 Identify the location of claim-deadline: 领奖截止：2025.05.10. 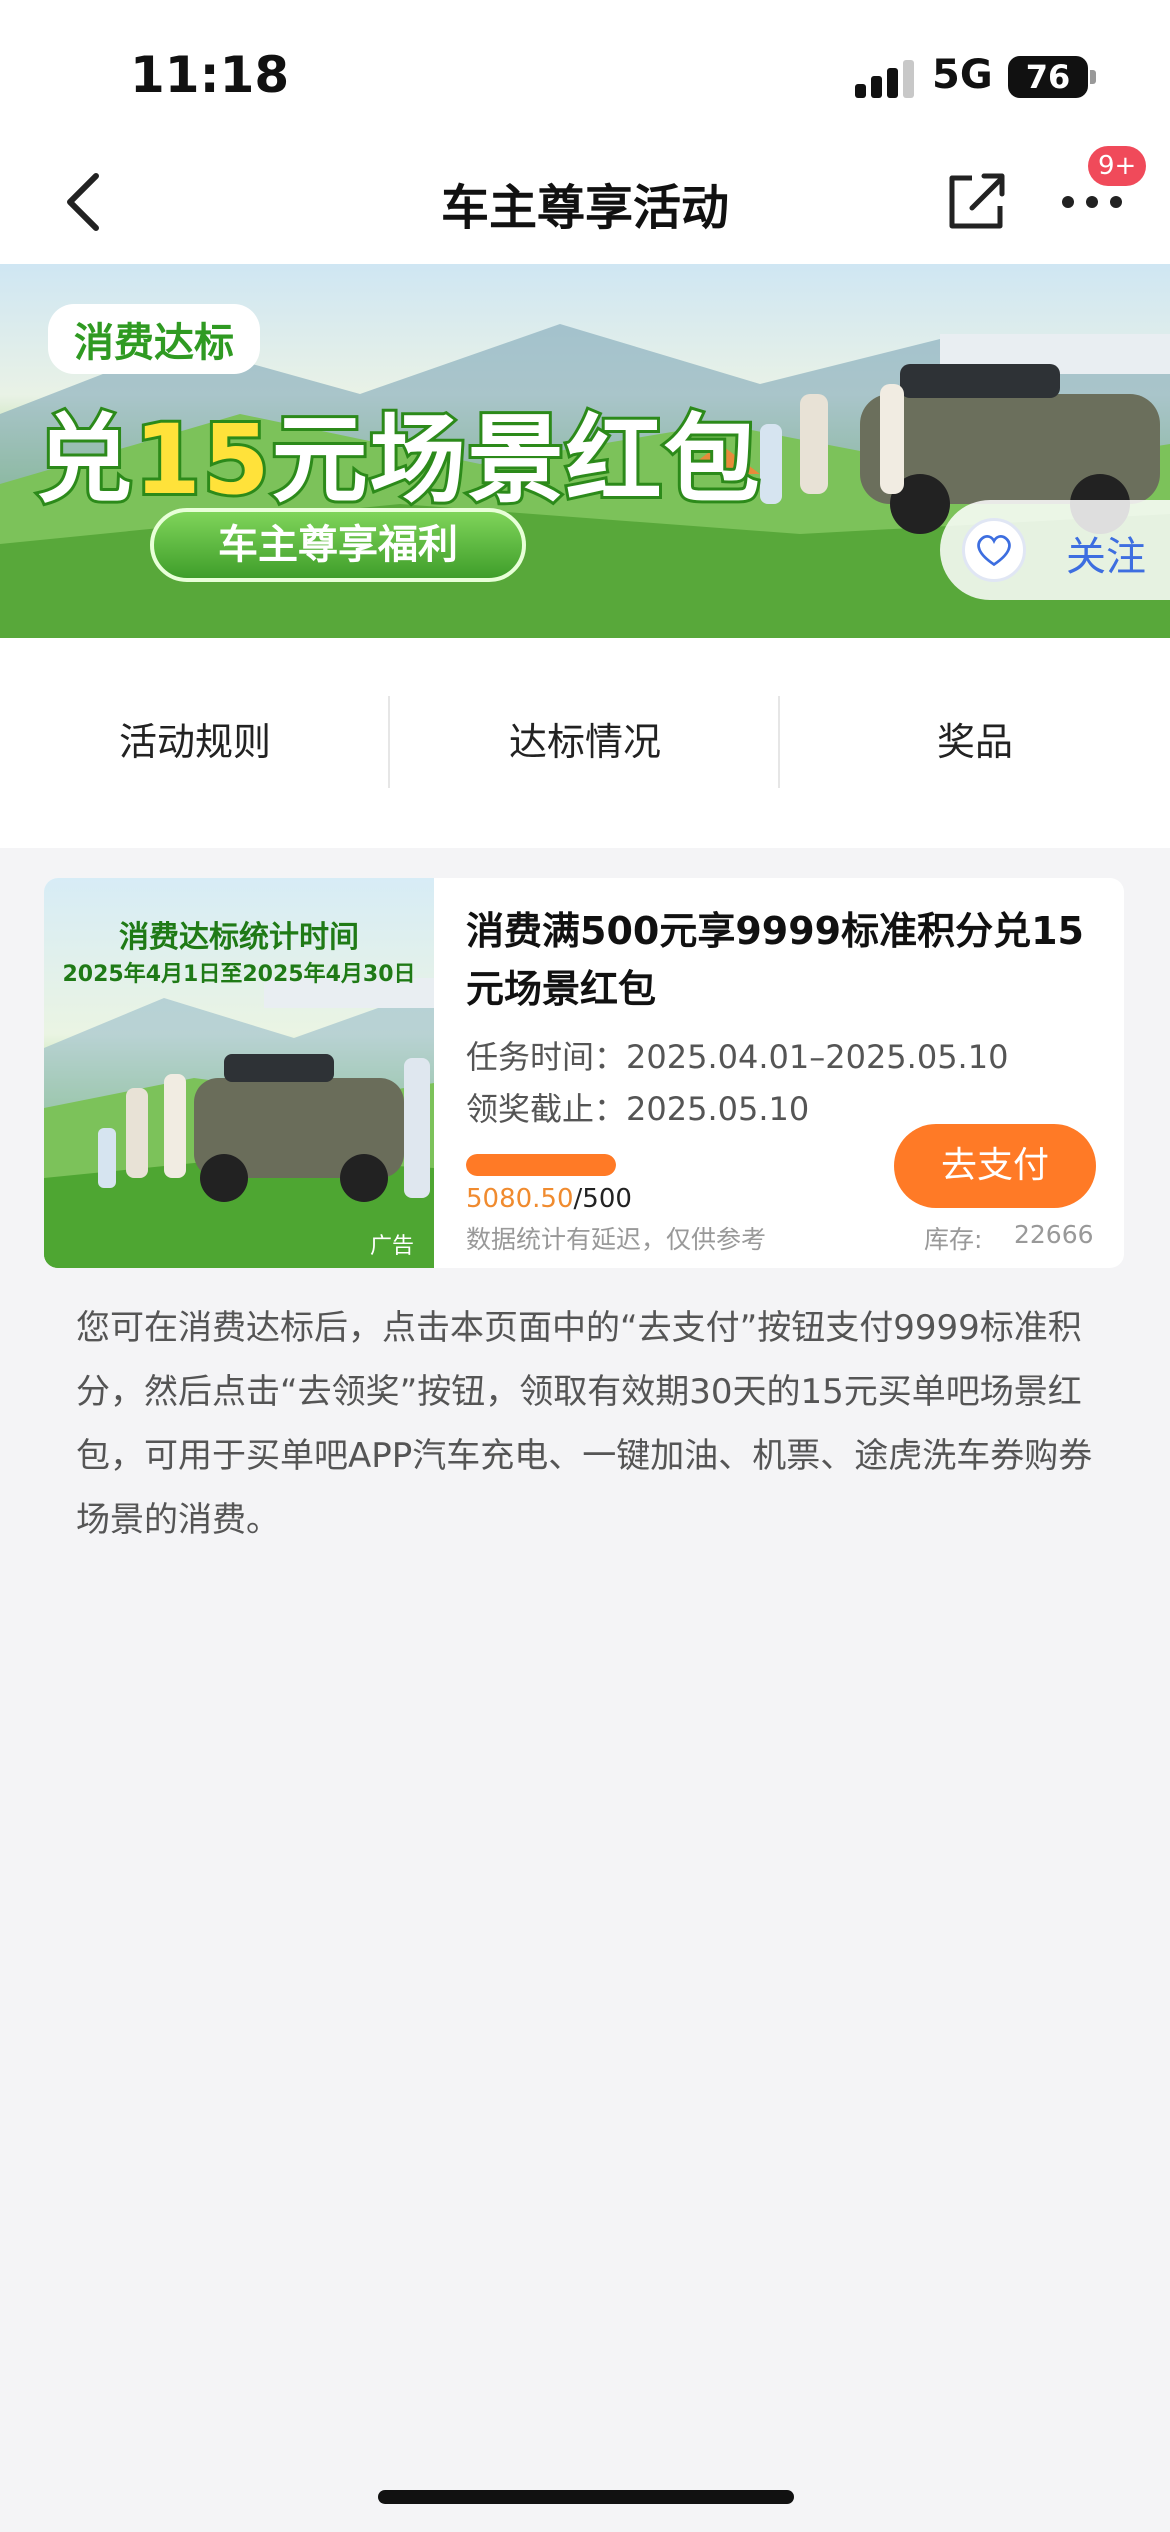
(638, 1109).